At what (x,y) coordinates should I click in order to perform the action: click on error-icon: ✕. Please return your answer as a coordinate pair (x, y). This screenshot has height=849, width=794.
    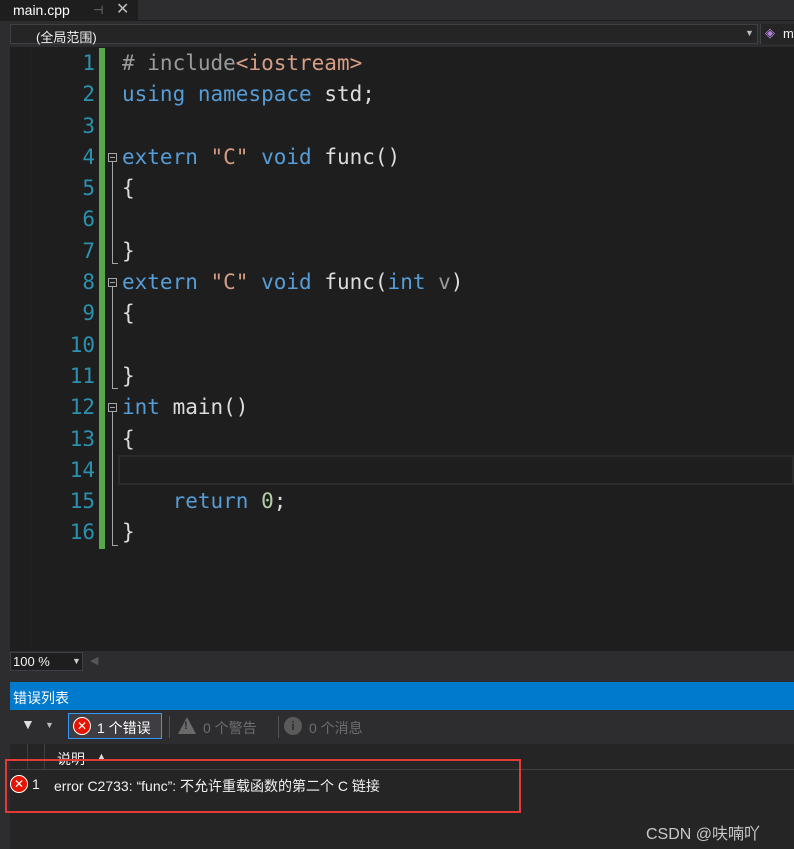
    Looking at the image, I should click on (82, 726).